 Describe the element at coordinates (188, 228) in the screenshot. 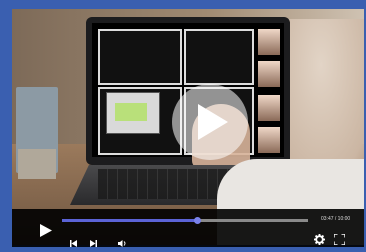

I see `video-control-bar: 03:47 / 10:00` at that location.